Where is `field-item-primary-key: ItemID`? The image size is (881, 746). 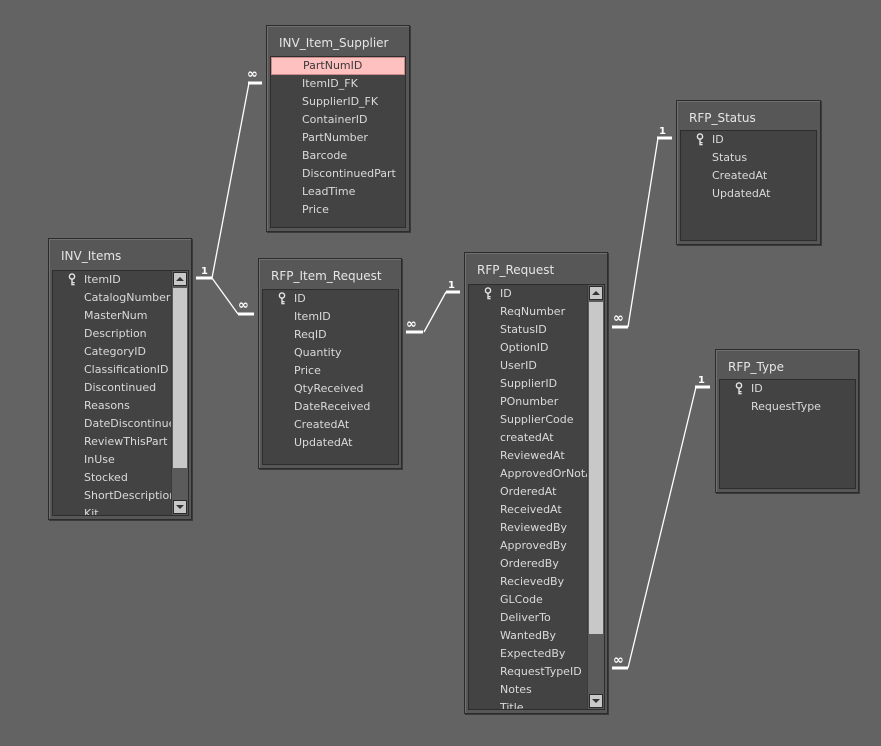 field-item-primary-key: ItemID is located at coordinates (112, 280).